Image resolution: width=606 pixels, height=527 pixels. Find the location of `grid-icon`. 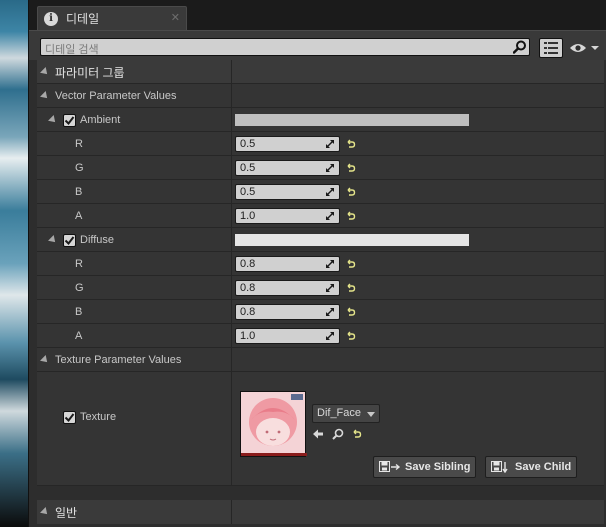

grid-icon is located at coordinates (551, 48).